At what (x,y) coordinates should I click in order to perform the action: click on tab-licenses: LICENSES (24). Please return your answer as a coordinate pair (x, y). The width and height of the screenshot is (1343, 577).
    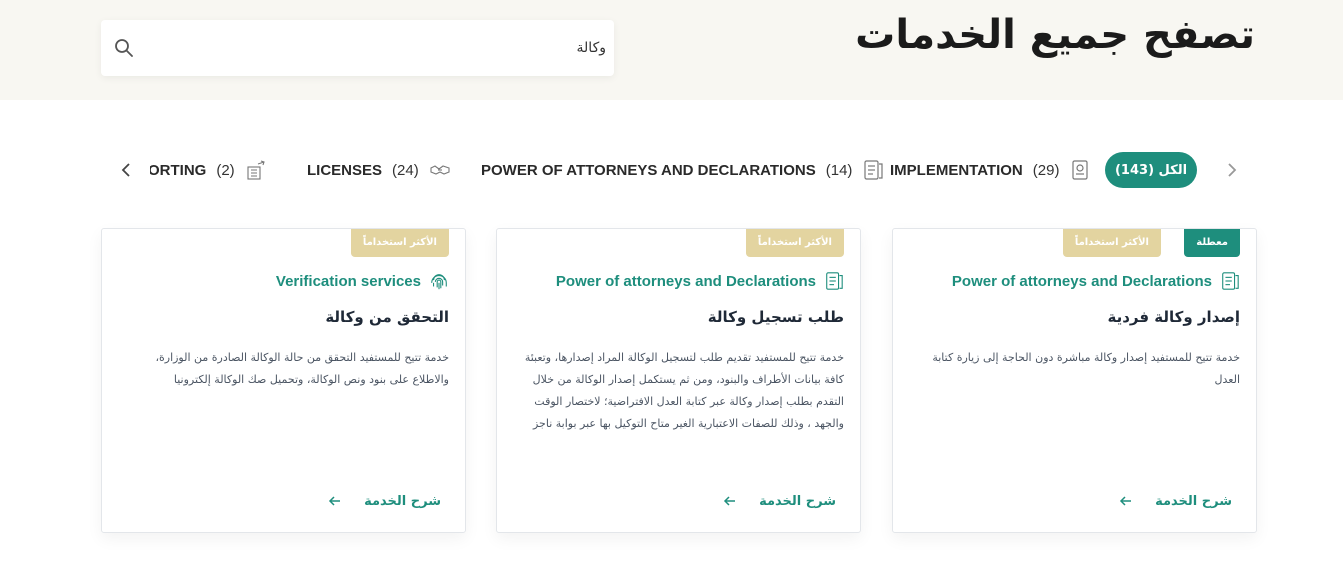
    Looking at the image, I should click on (379, 170).